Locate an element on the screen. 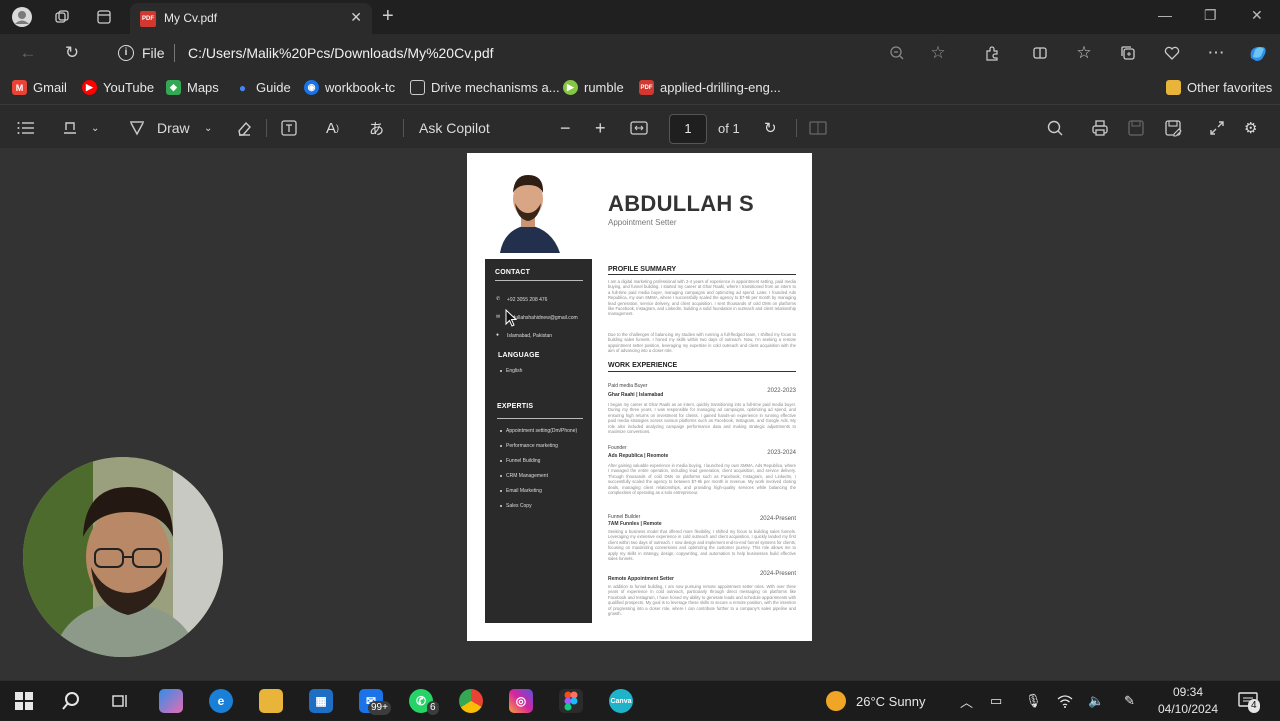 Image resolution: width=1280 pixels, height=721 pixels. windows-start-icon is located at coordinates (24, 701).